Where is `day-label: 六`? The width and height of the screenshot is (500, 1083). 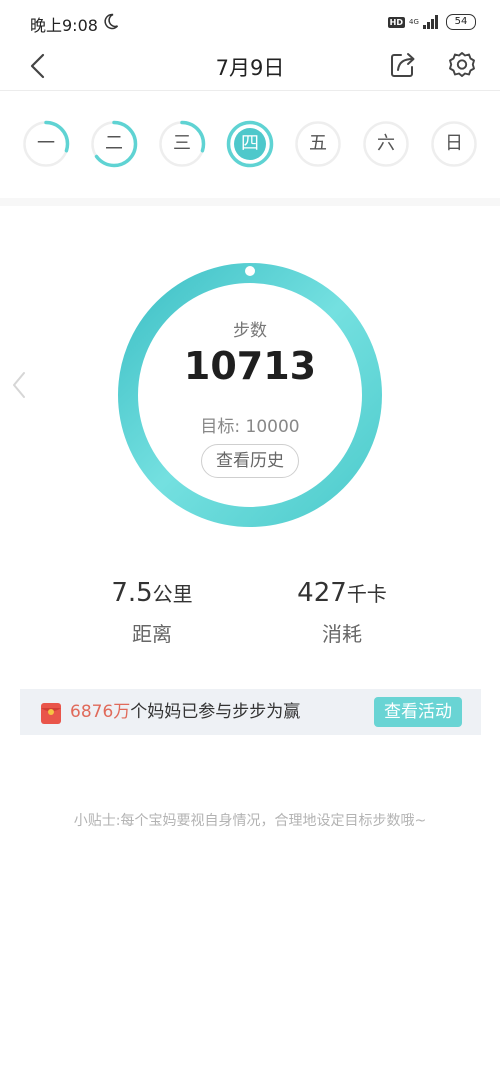 day-label: 六 is located at coordinates (386, 143).